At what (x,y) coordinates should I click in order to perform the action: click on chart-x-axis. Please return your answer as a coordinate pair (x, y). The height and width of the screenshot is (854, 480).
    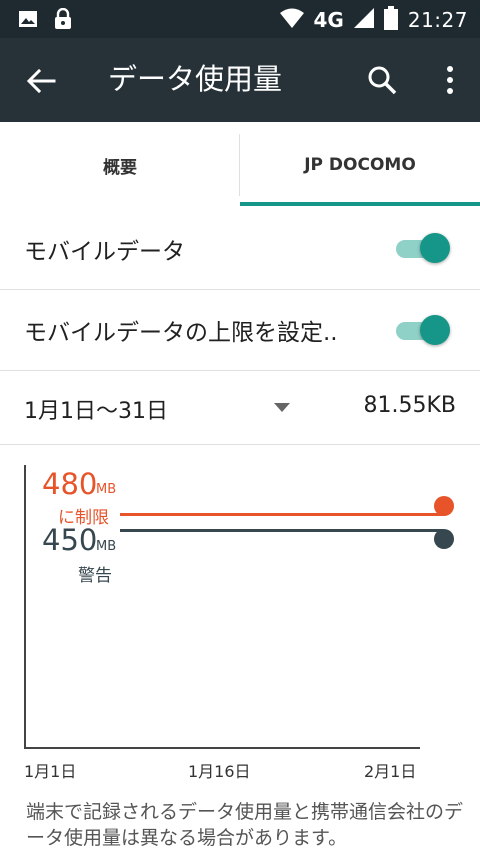
    Looking at the image, I should click on (222, 748).